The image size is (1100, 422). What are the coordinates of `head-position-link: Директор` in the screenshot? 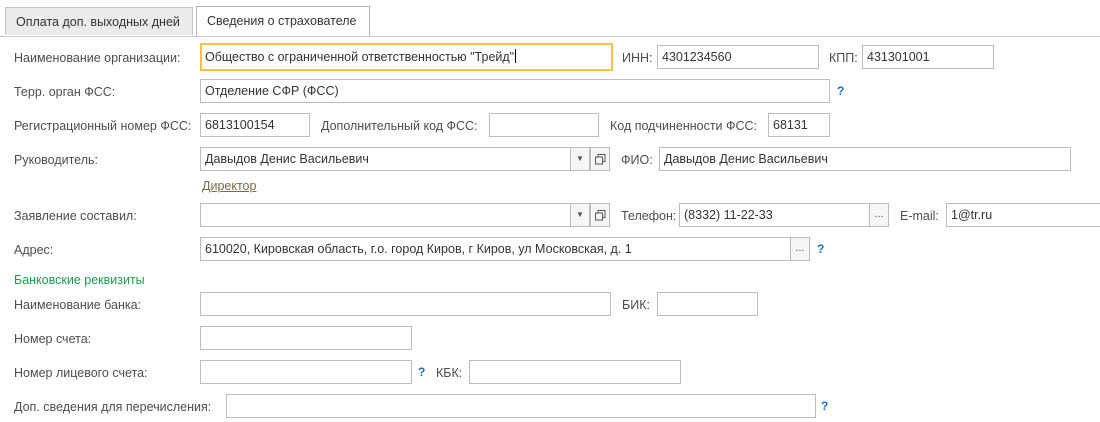 It's located at (229, 186).